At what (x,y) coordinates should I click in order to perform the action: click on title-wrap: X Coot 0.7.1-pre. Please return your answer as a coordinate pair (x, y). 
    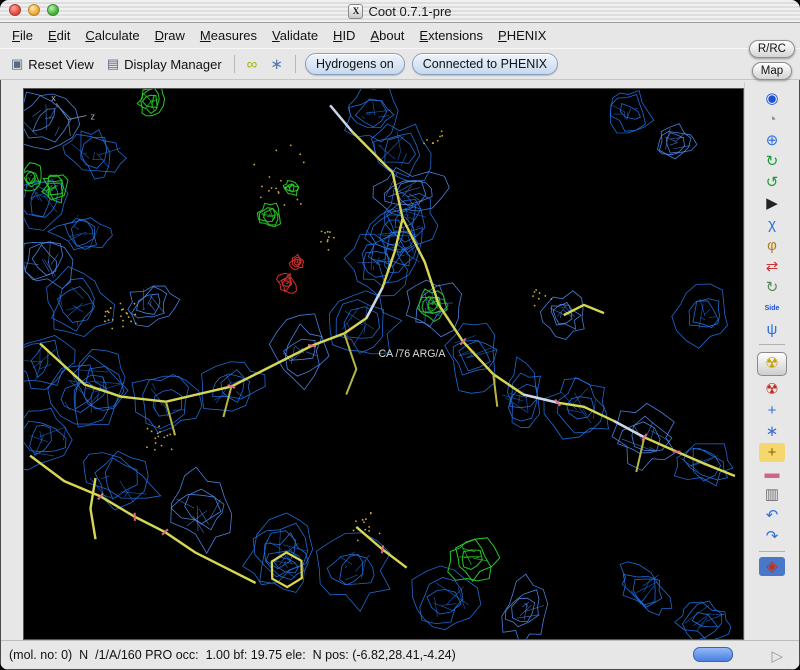
    Looking at the image, I should click on (400, 11).